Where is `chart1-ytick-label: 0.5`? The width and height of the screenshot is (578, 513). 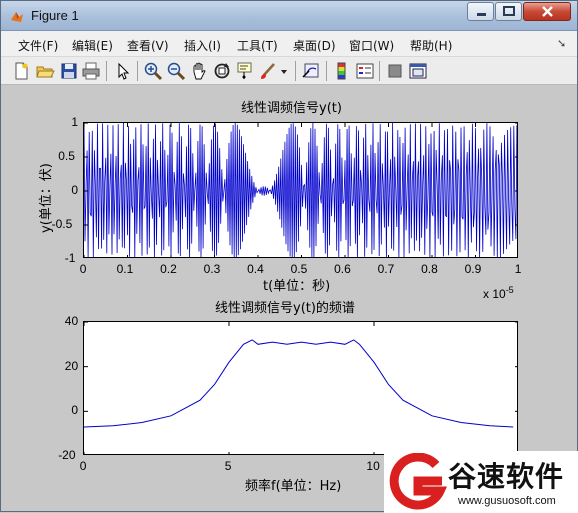
chart1-ytick-label: 0.5 is located at coordinates (66, 156).